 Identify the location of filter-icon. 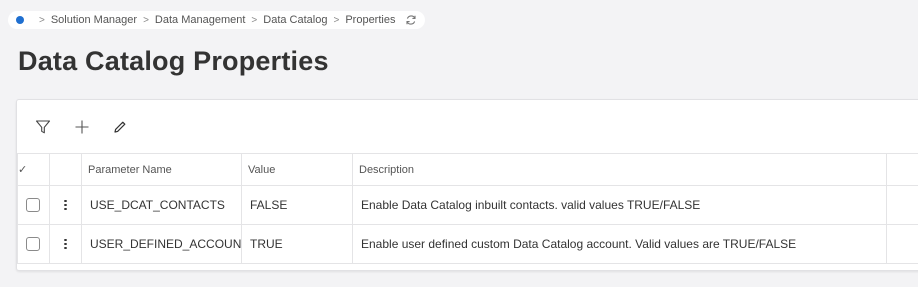
(43, 129).